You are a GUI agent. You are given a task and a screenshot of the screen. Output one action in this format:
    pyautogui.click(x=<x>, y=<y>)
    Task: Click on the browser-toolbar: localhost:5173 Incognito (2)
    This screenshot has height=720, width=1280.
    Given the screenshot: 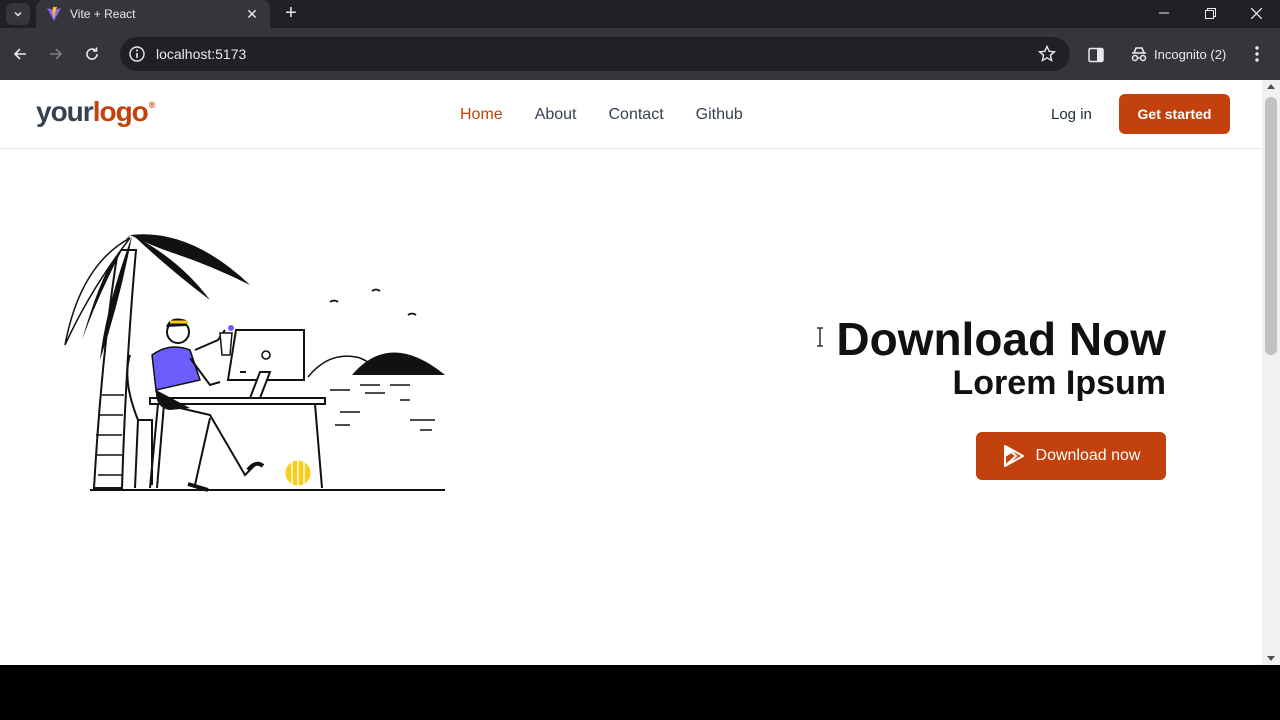 What is the action you would take?
    pyautogui.click(x=640, y=54)
    